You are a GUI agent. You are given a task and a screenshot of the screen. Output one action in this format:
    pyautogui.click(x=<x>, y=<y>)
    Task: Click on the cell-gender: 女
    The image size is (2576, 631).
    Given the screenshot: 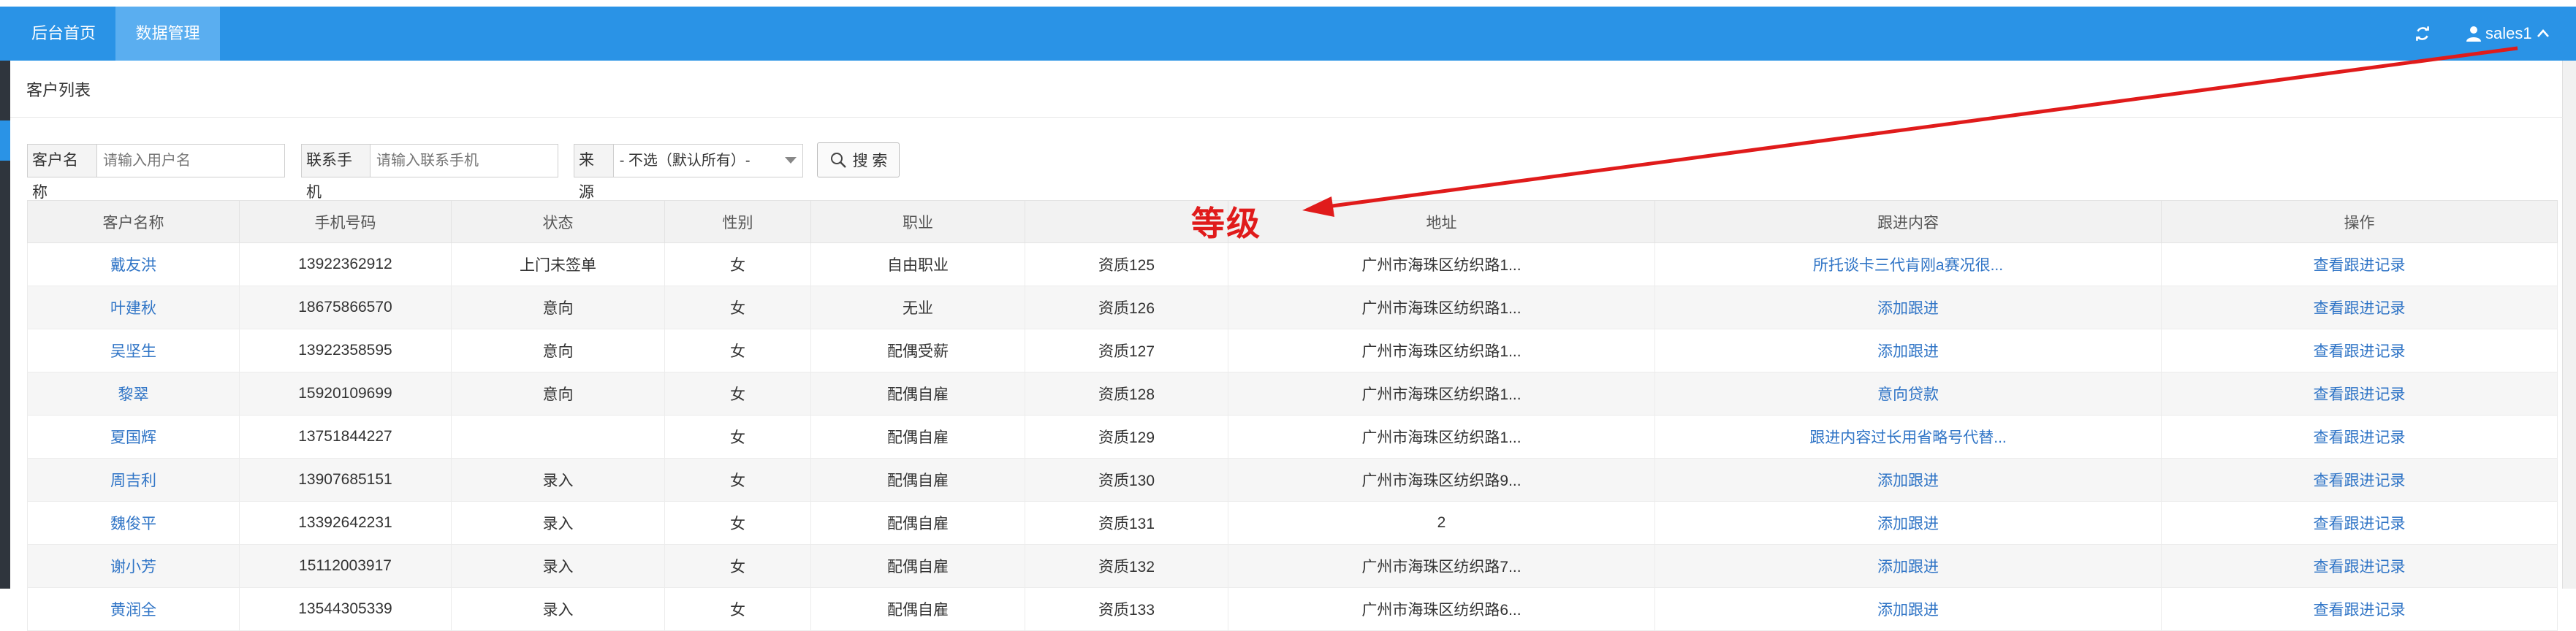 What is the action you would take?
    pyautogui.click(x=737, y=609)
    